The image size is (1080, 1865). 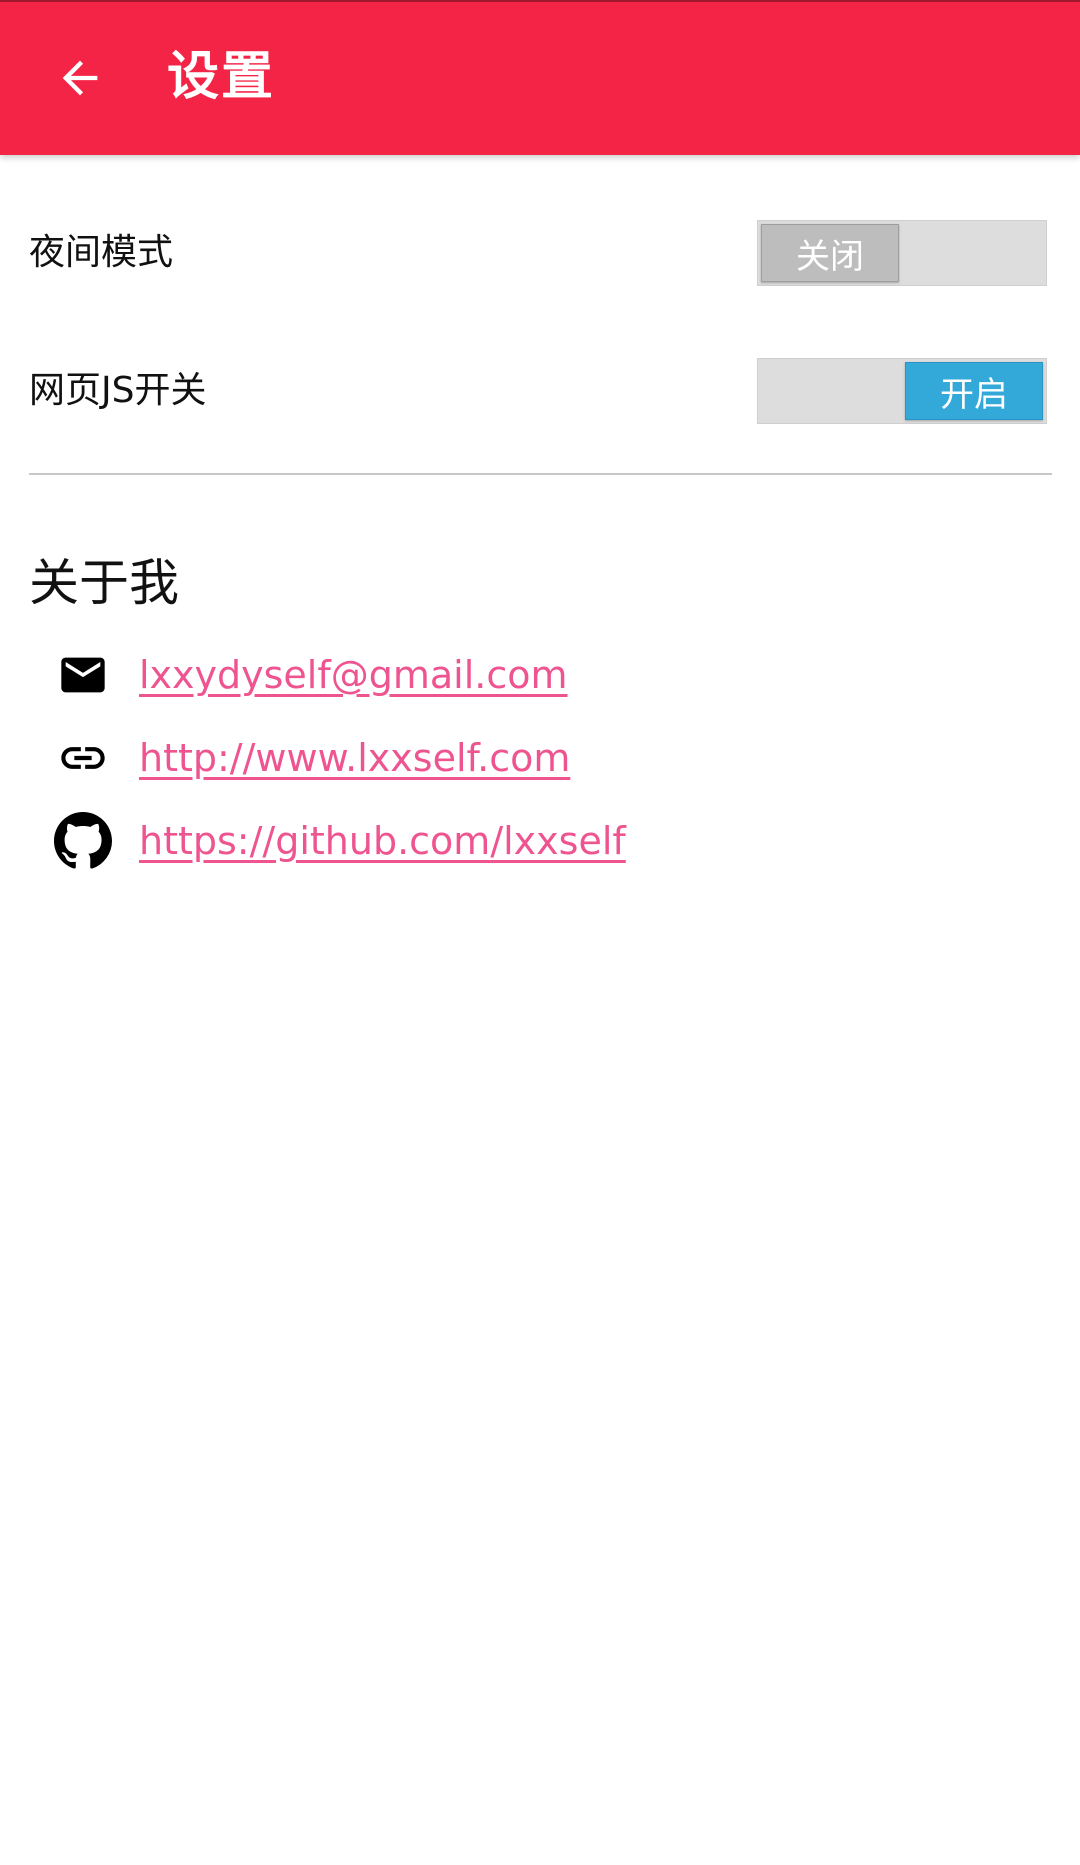 What do you see at coordinates (118, 390) in the screenshot?
I see `js-switch-label: 网页JS开关` at bounding box center [118, 390].